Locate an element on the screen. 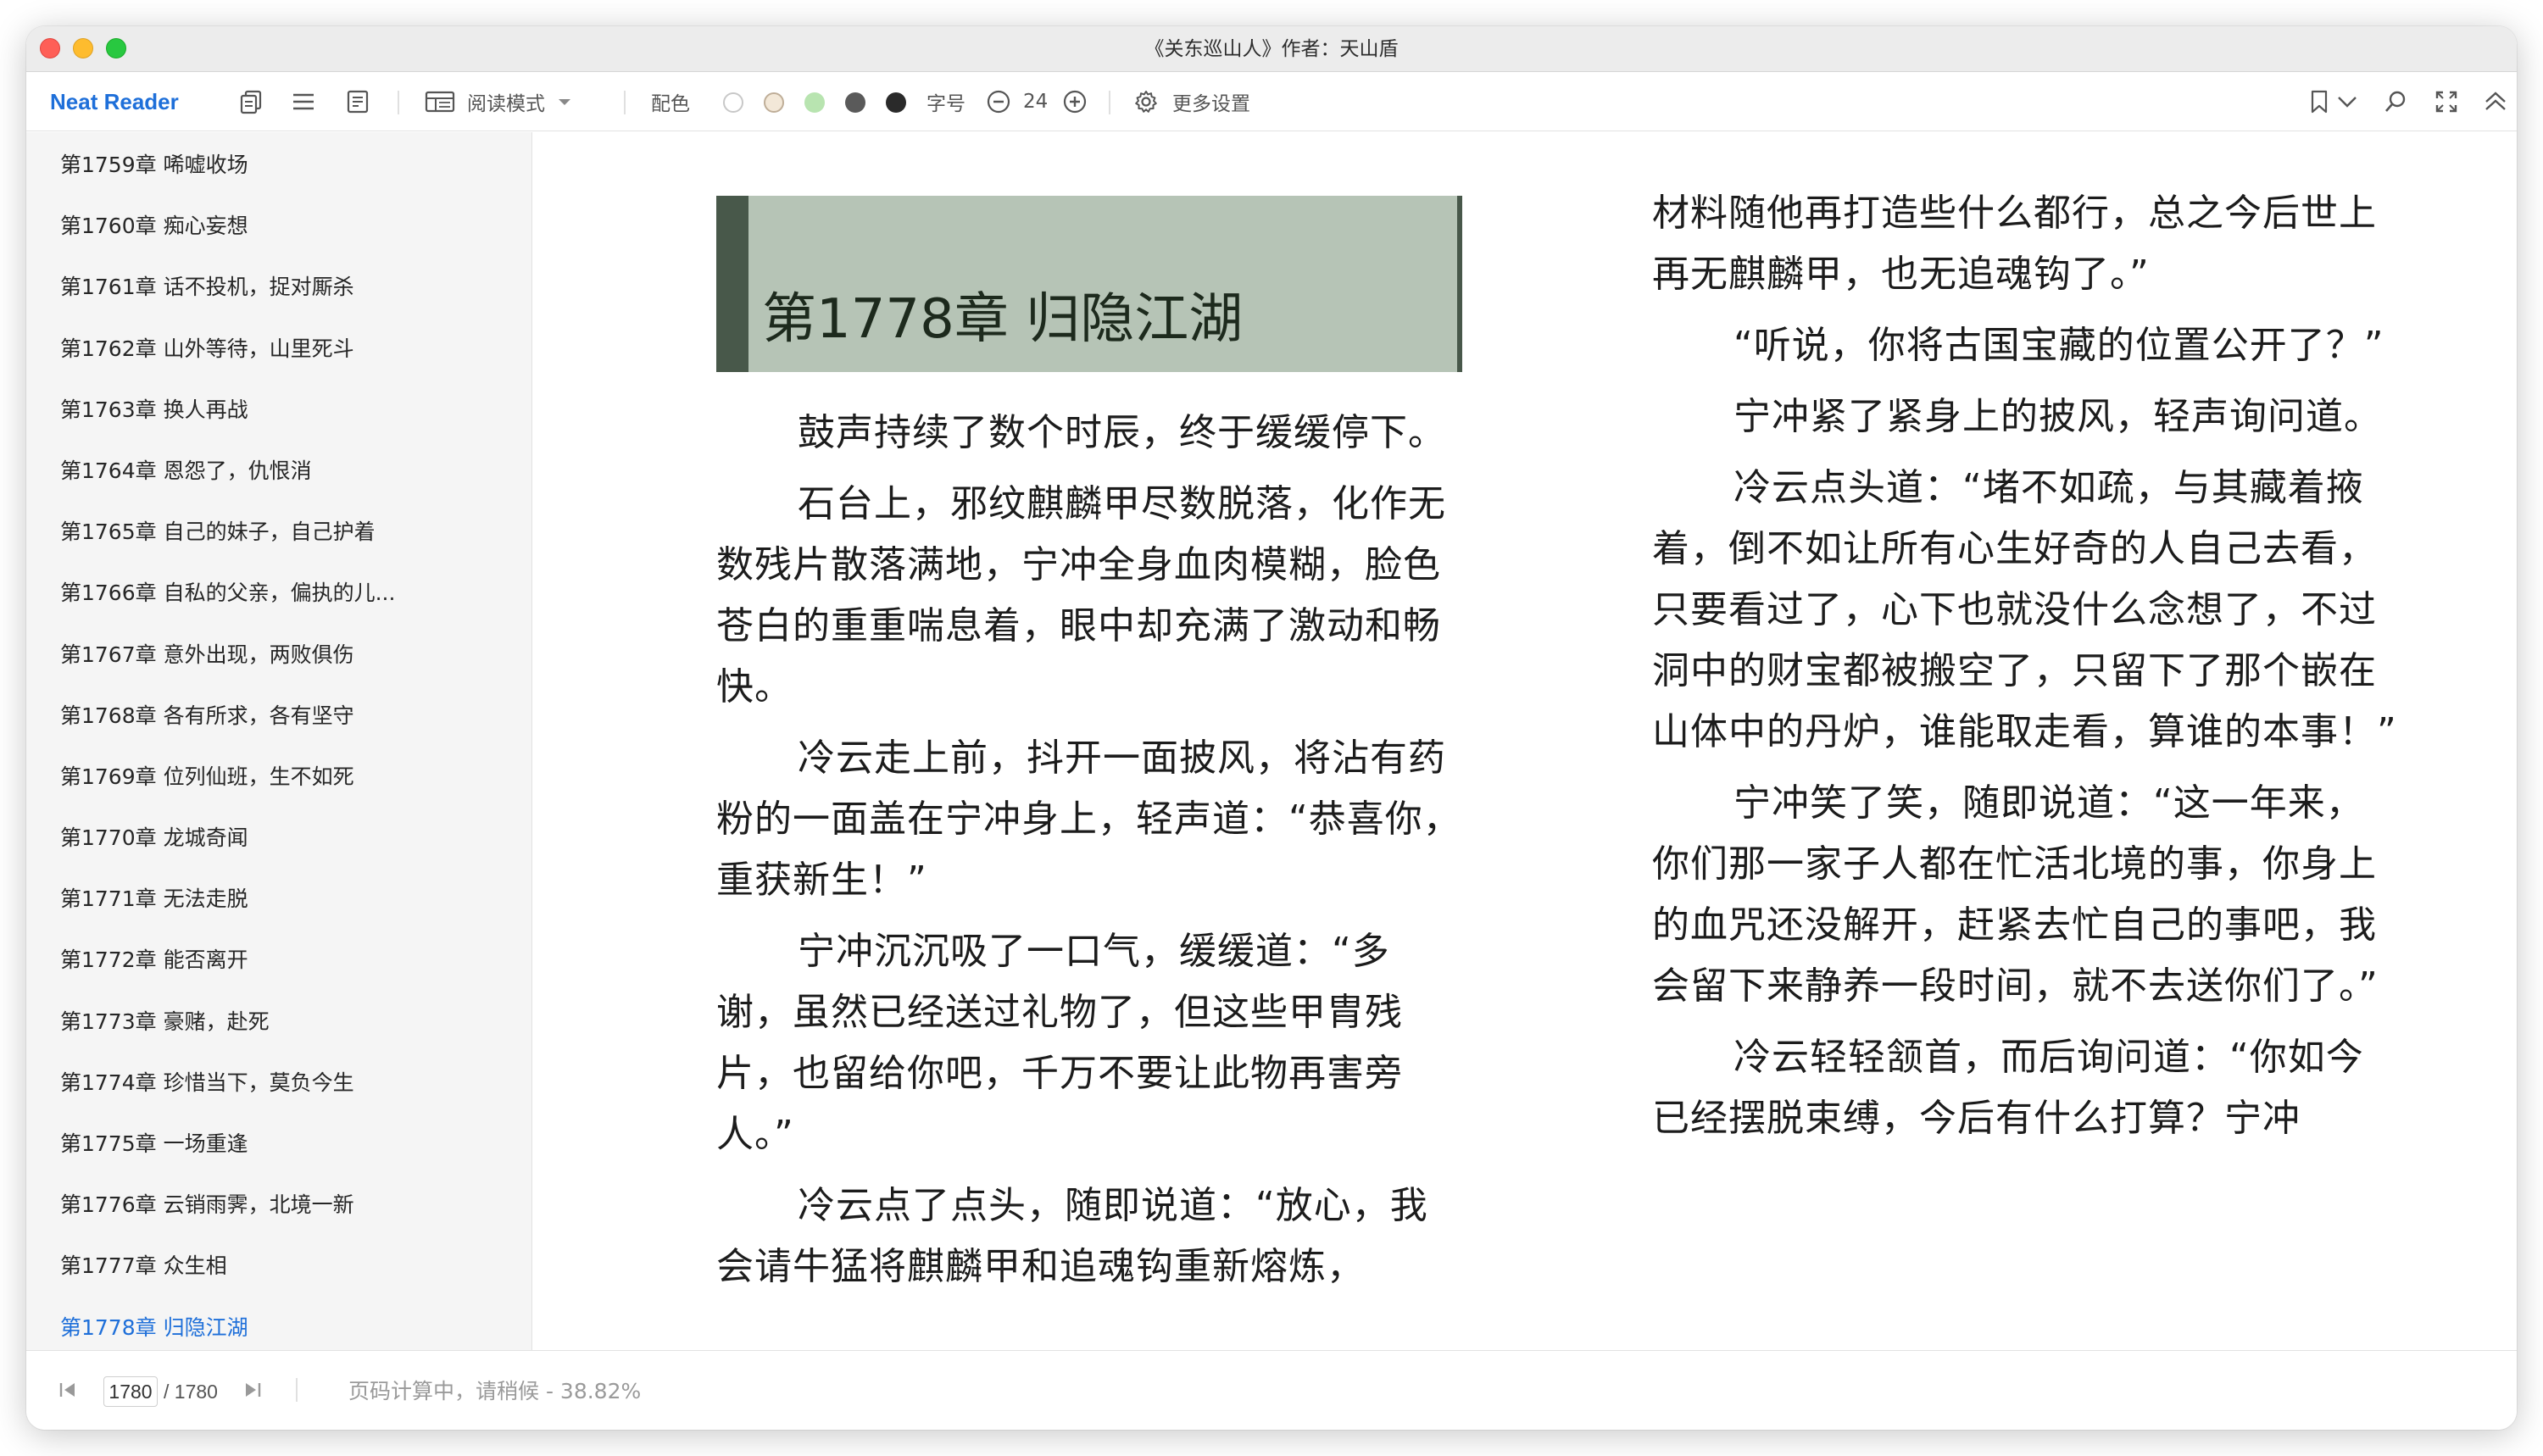 This screenshot has width=2543, height=1456. toc-item: 第1771章 无法走脱 is located at coordinates (279, 899).